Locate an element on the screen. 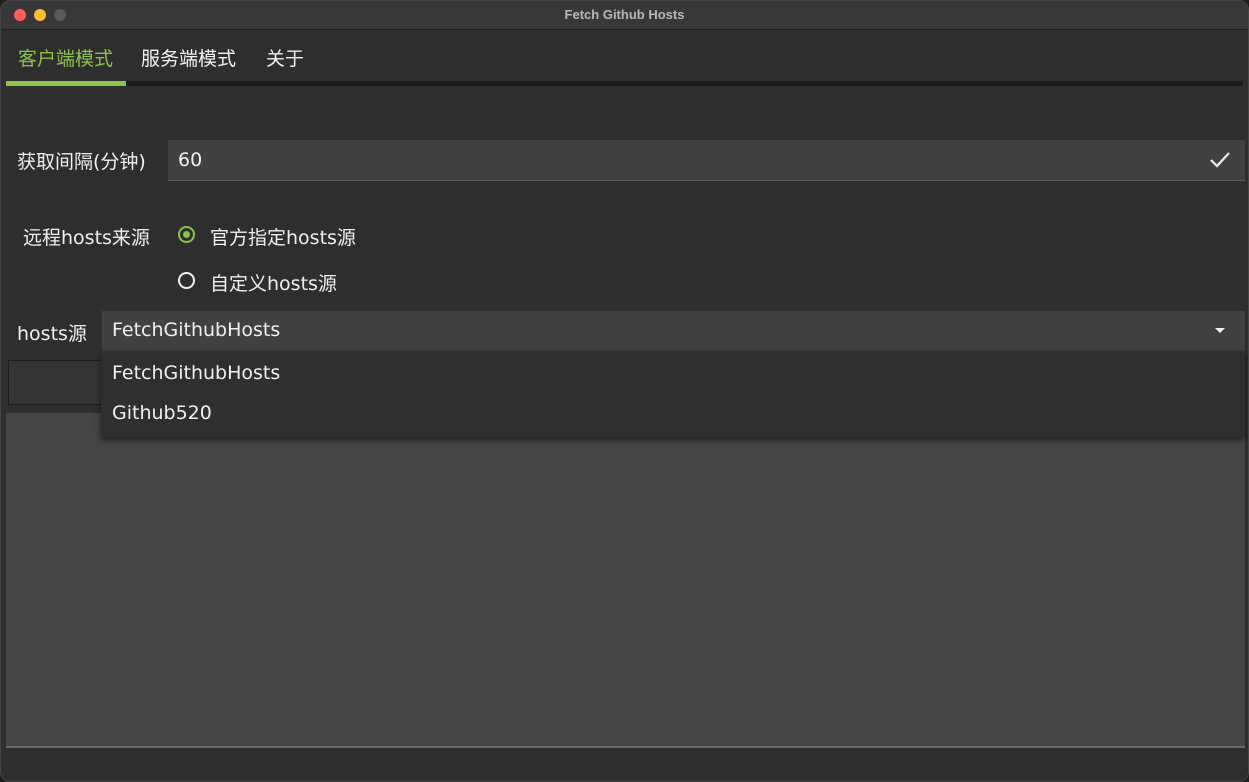  tab-underline-track is located at coordinates (624, 83).